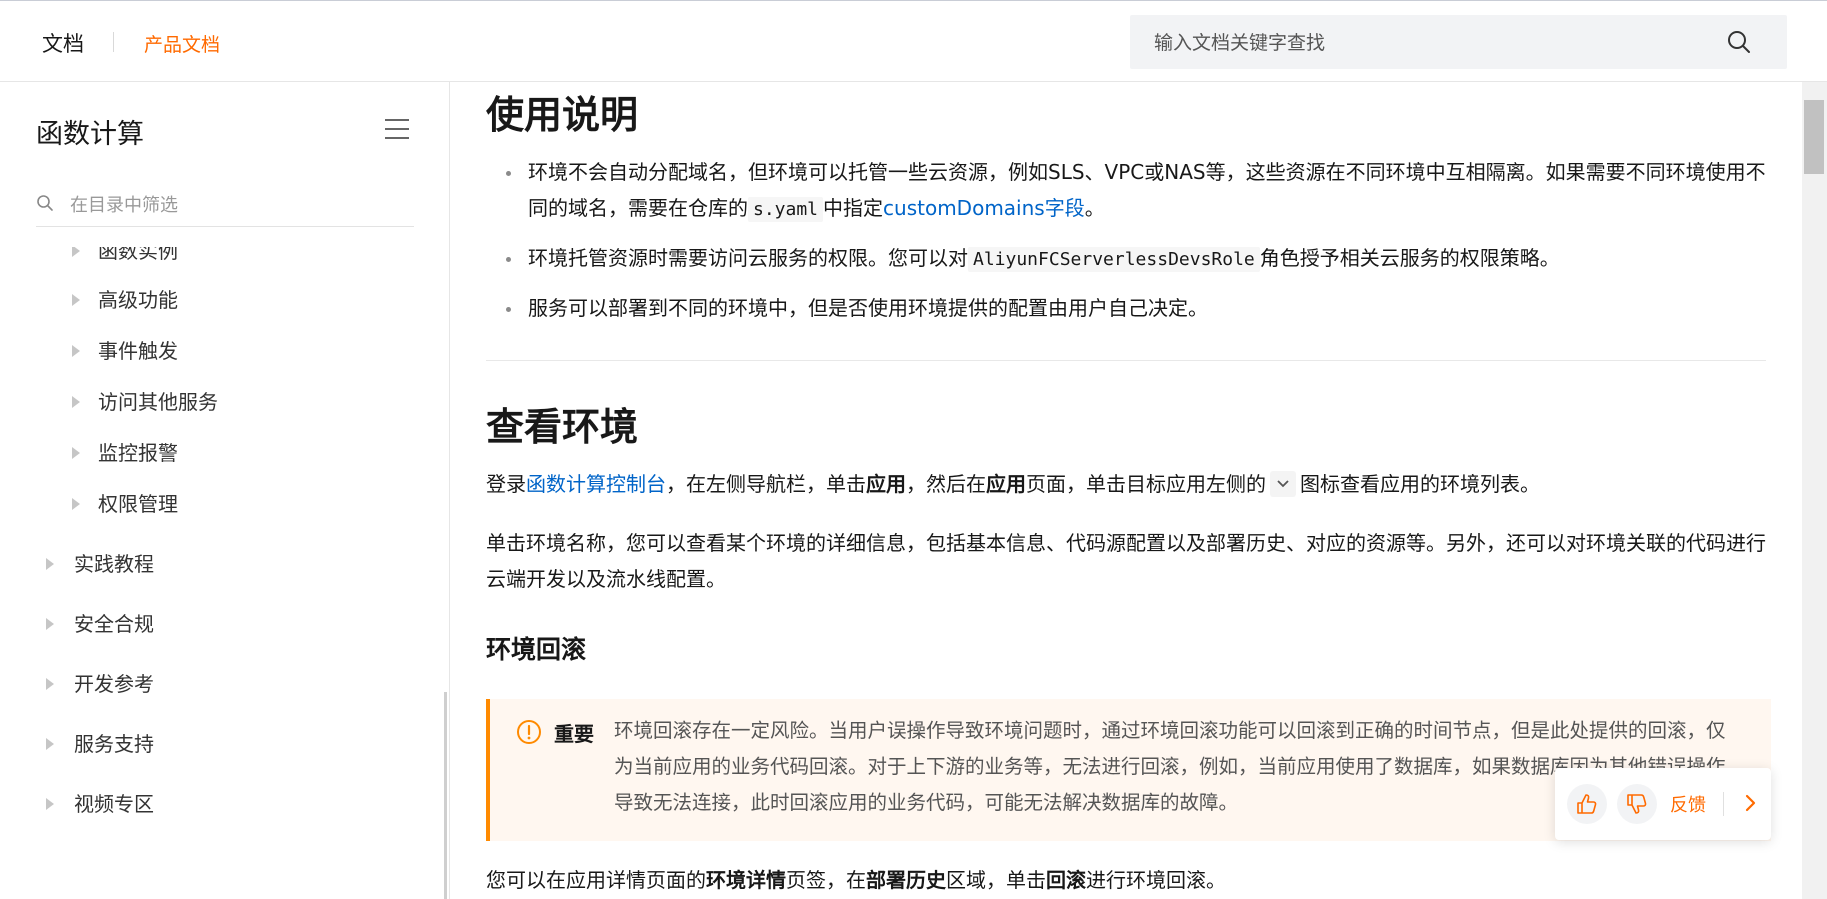 This screenshot has height=899, width=1827. Describe the element at coordinates (397, 129) in the screenshot. I see `menu-icon` at that location.